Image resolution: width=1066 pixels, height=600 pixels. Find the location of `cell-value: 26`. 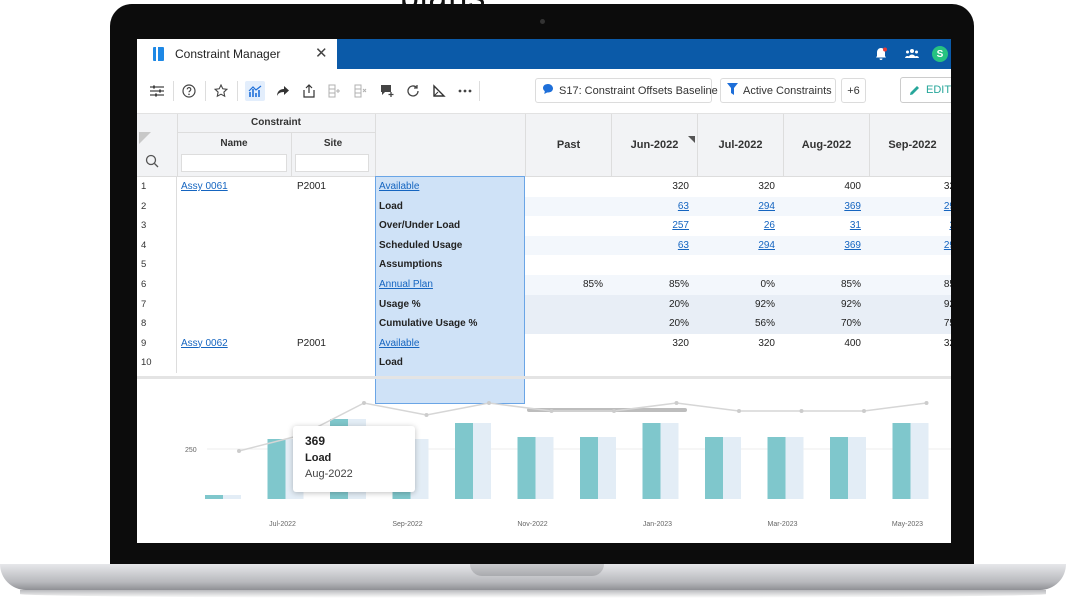

cell-value: 26 is located at coordinates (745, 225).